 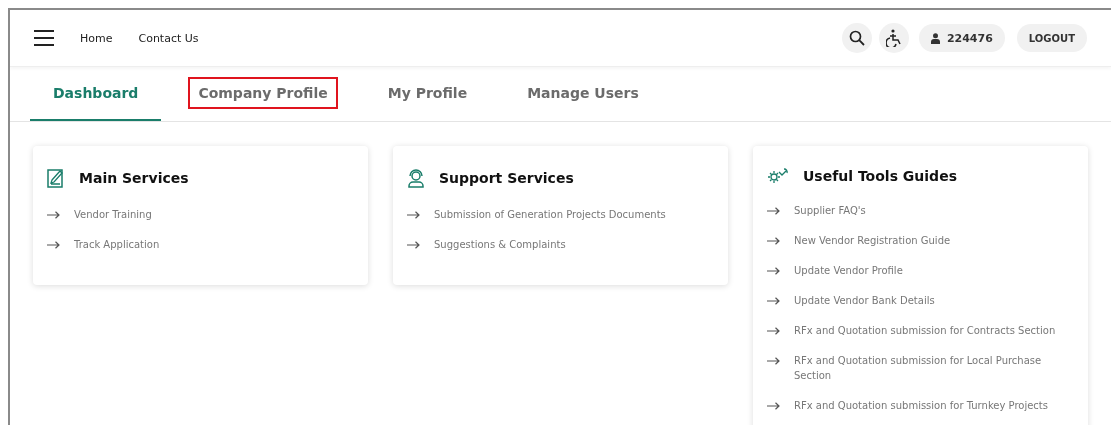 What do you see at coordinates (96, 38) in the screenshot?
I see `nav-link: Home` at bounding box center [96, 38].